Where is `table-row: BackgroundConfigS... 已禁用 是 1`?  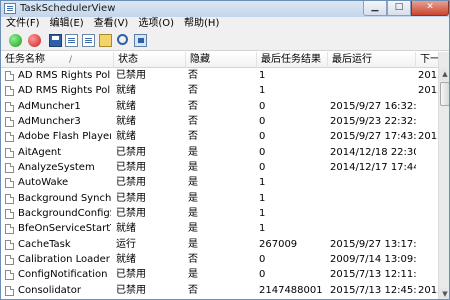 table-row: BackgroundConfigS... 已禁用 是 1 is located at coordinates (219, 213).